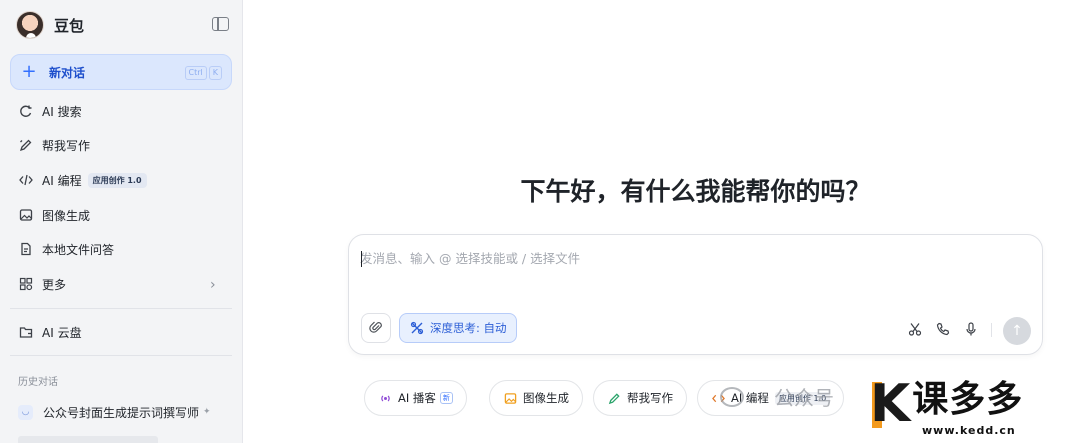 The width and height of the screenshot is (1080, 443). Describe the element at coordinates (943, 329) in the screenshot. I see `phone-call-icon` at that location.